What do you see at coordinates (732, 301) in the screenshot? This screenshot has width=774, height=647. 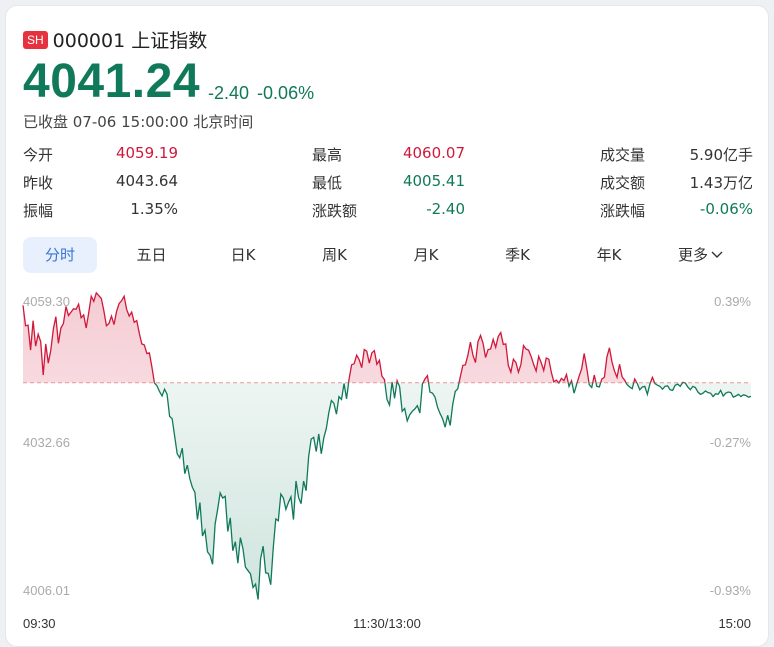 I see `y-tick-right: 0.39%` at bounding box center [732, 301].